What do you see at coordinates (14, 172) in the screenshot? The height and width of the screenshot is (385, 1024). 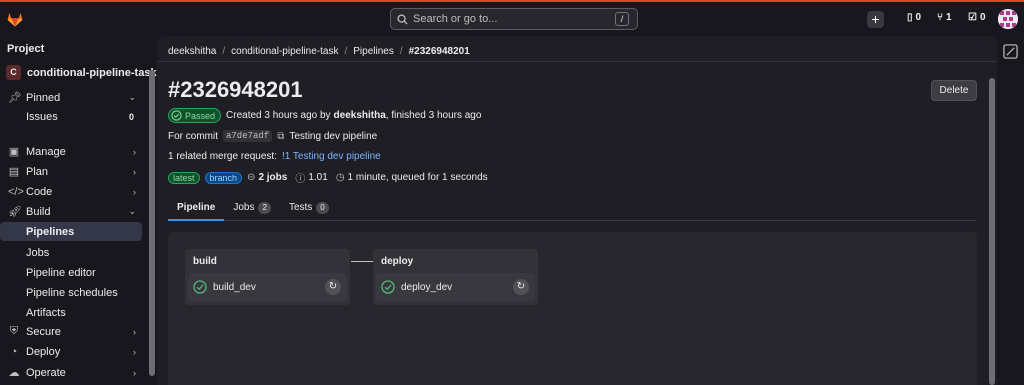 I see `plan-icon: ▤` at bounding box center [14, 172].